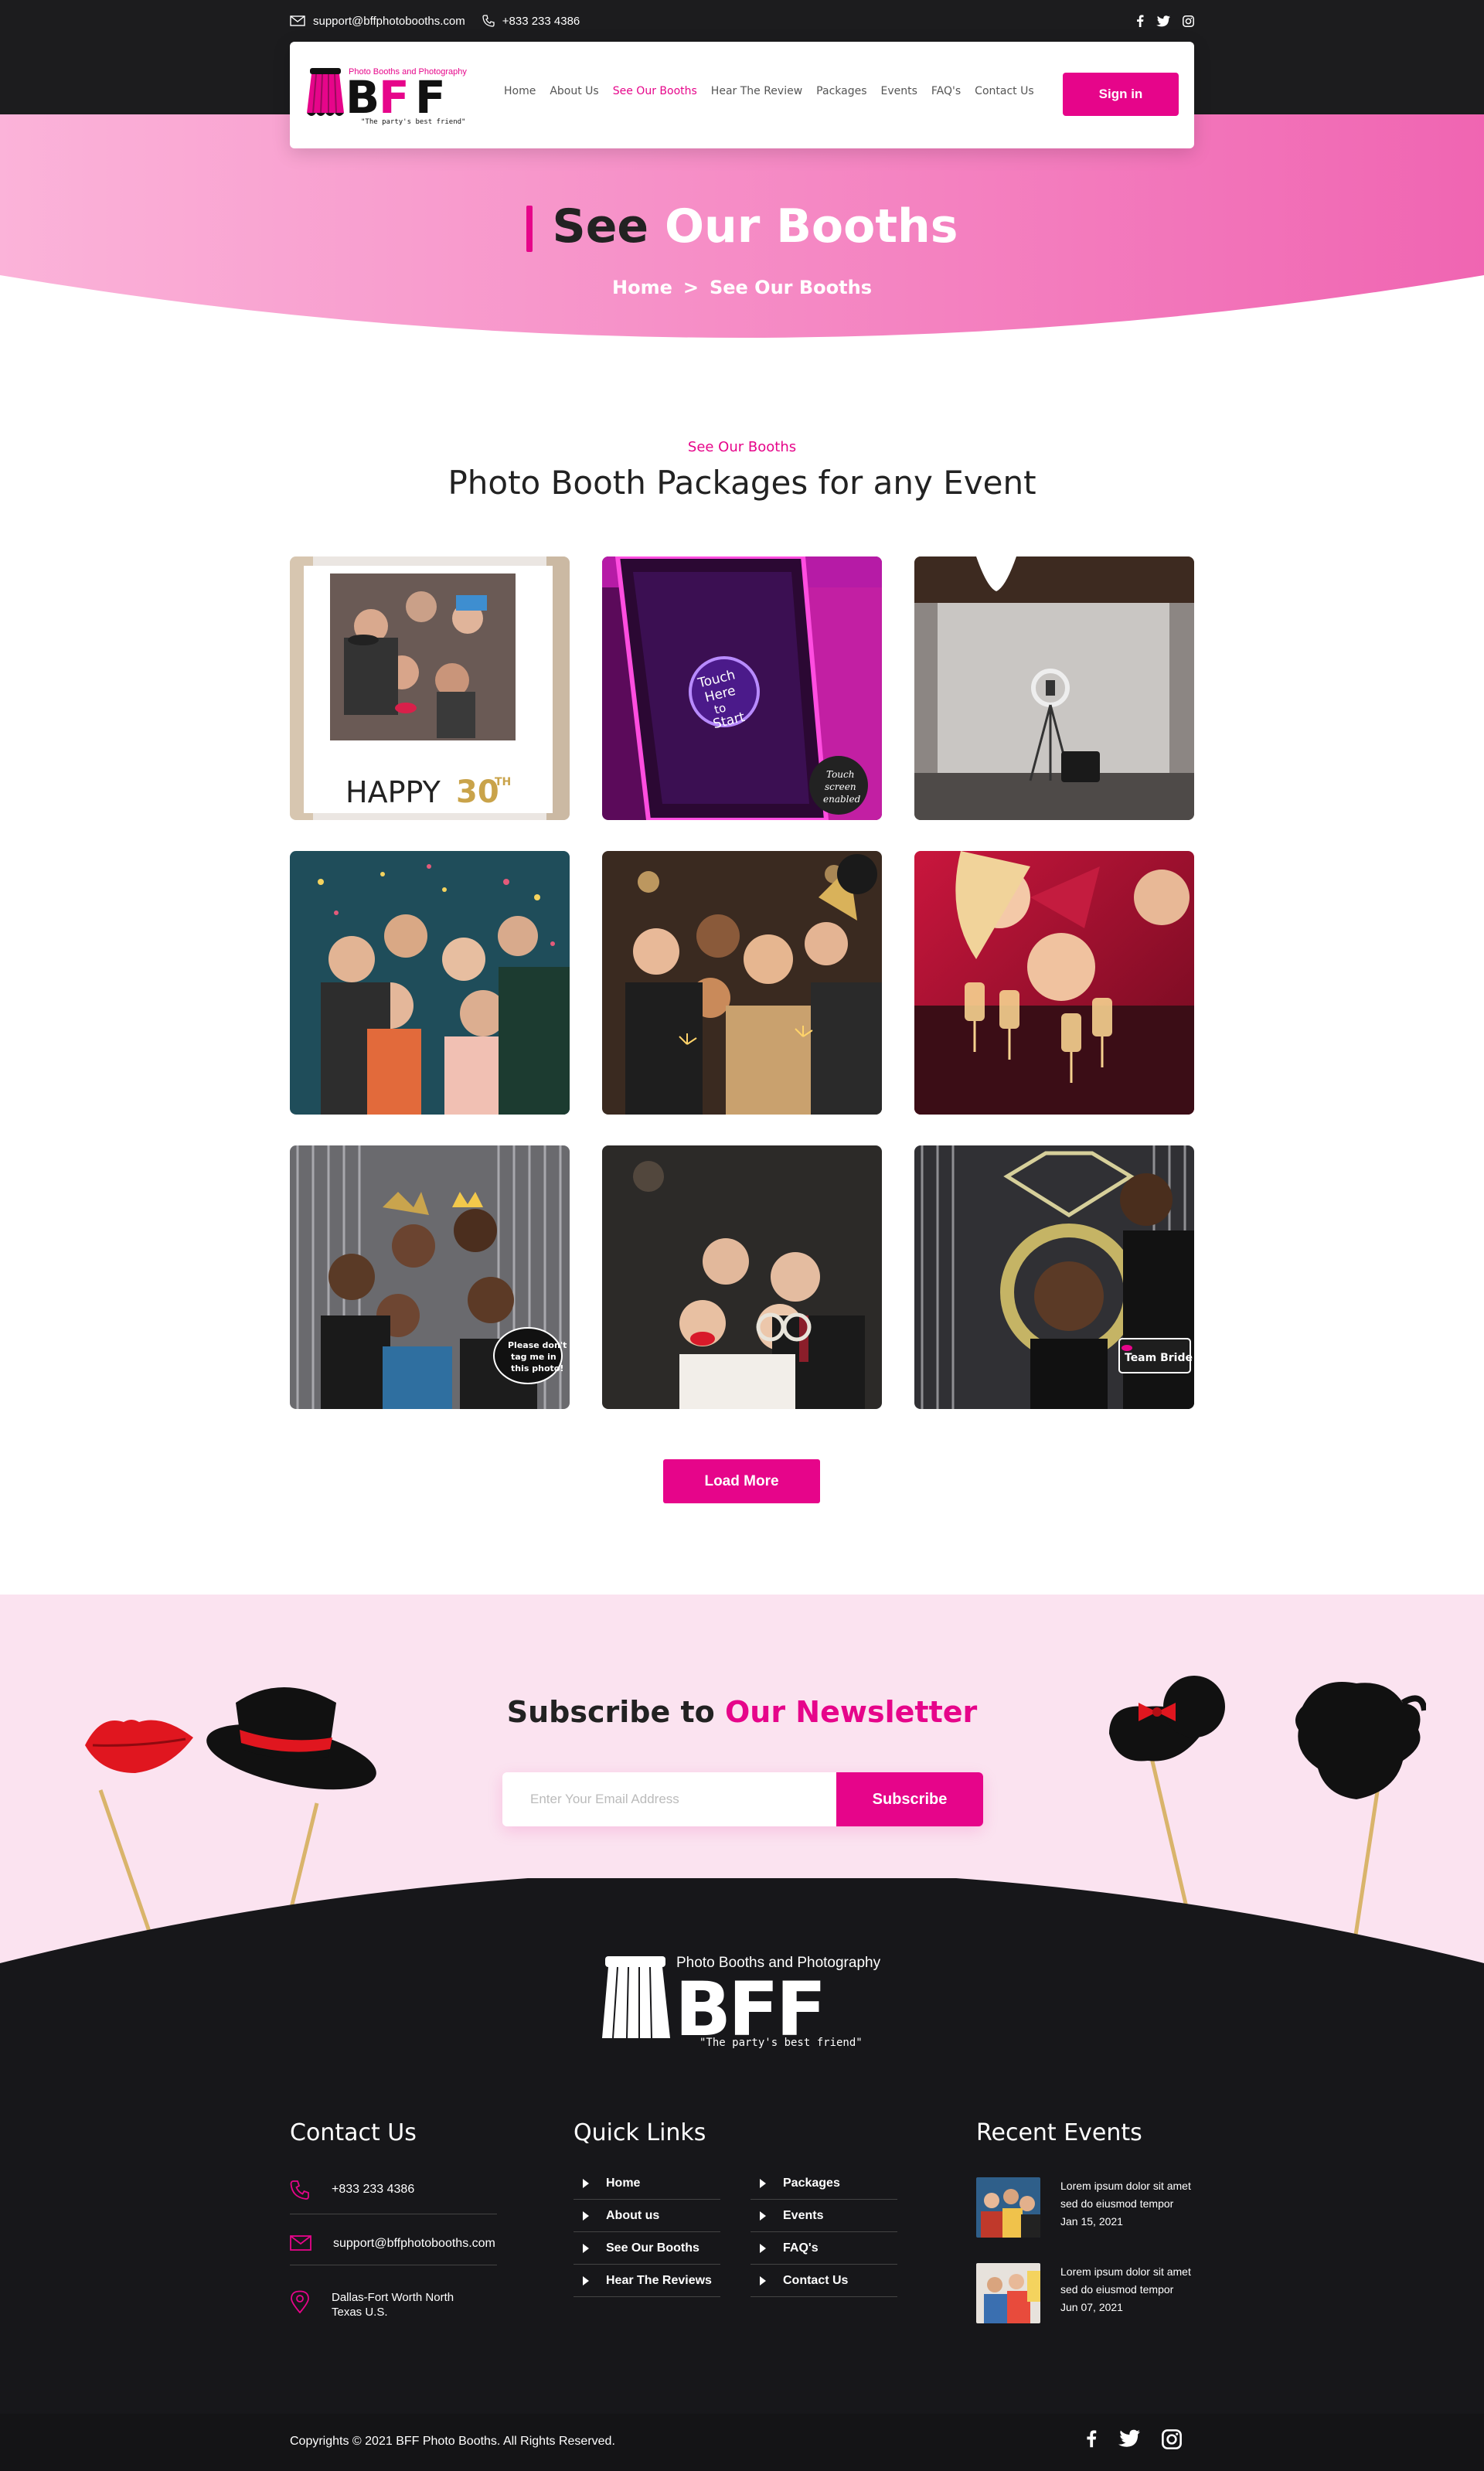 The height and width of the screenshot is (2471, 1484). I want to click on section-title: Photo Booth Packages for any Event, so click(742, 483).